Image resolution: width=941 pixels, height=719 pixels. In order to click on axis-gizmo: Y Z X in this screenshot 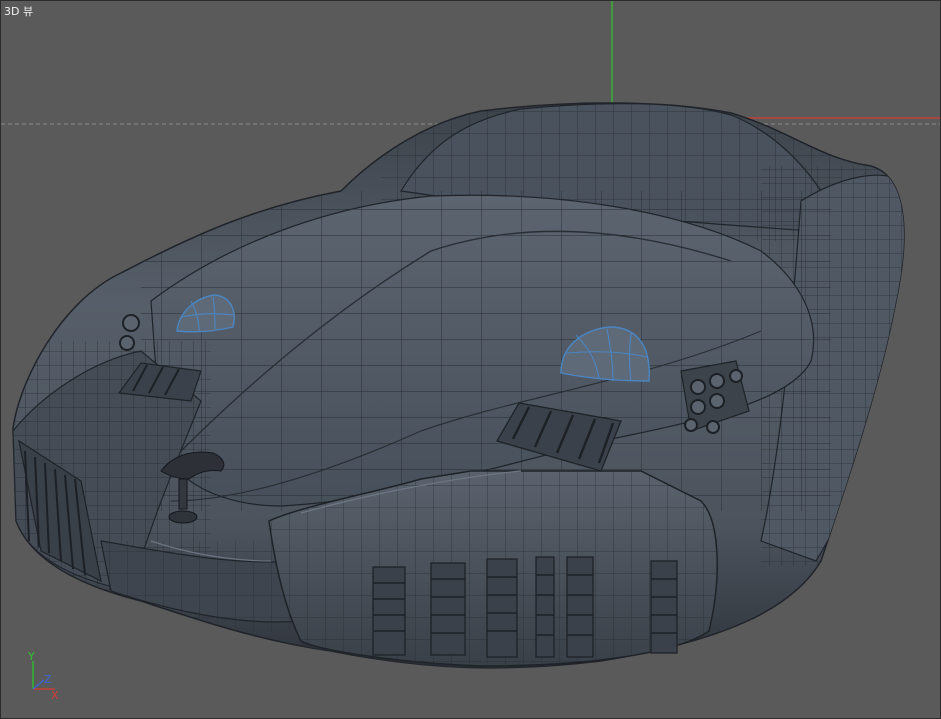, I will do `click(43, 676)`.